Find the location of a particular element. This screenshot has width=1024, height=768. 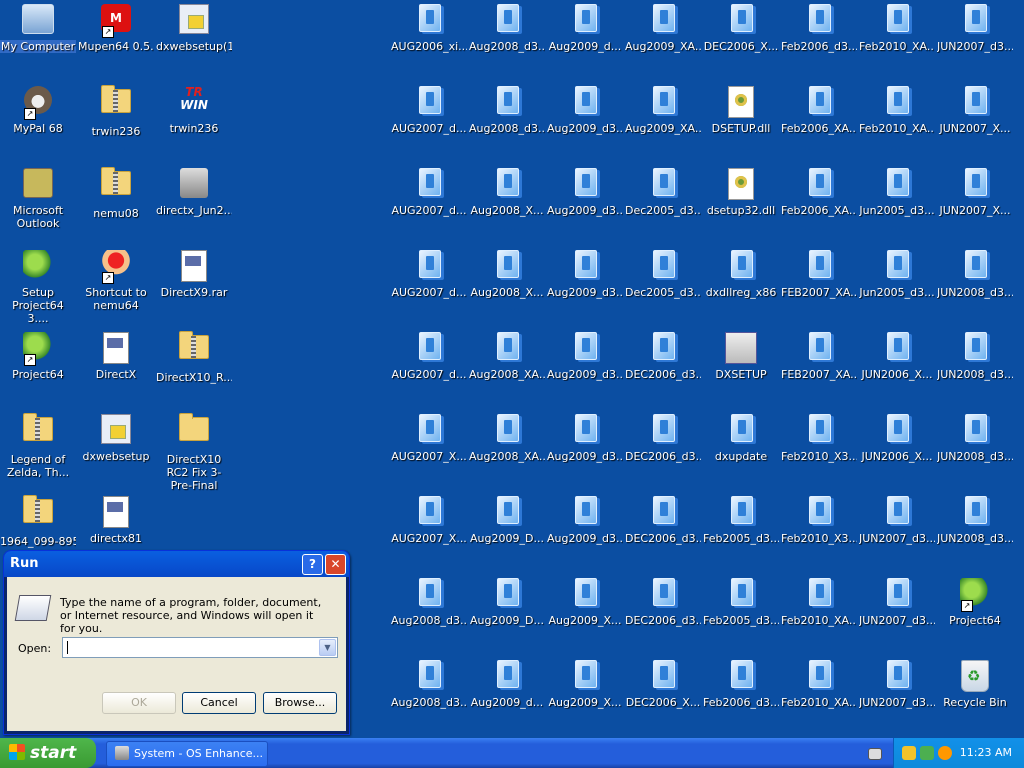

file-icon-item: Recycle Bin is located at coordinates (975, 698).